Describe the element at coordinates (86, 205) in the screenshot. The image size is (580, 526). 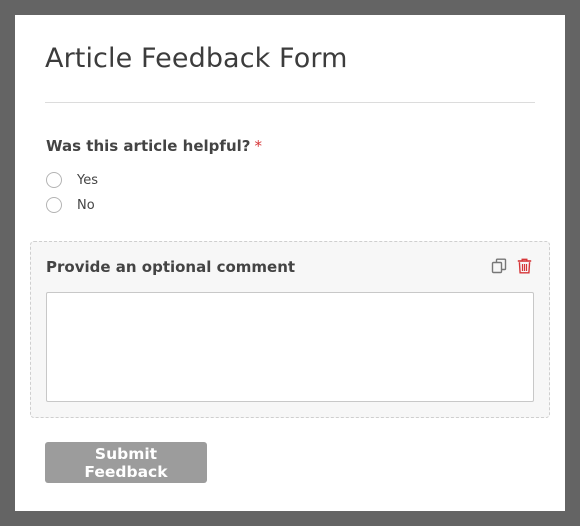
I see `radio-label-no: No` at that location.